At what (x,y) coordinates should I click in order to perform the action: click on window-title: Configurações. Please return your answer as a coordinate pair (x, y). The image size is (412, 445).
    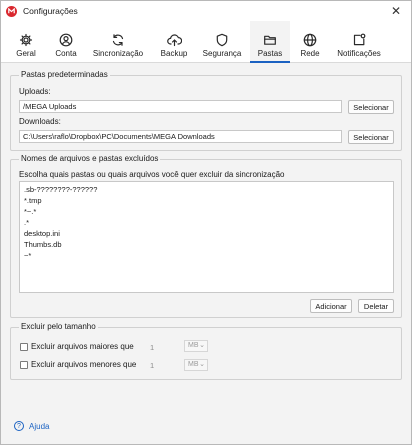
    Looking at the image, I should click on (50, 11).